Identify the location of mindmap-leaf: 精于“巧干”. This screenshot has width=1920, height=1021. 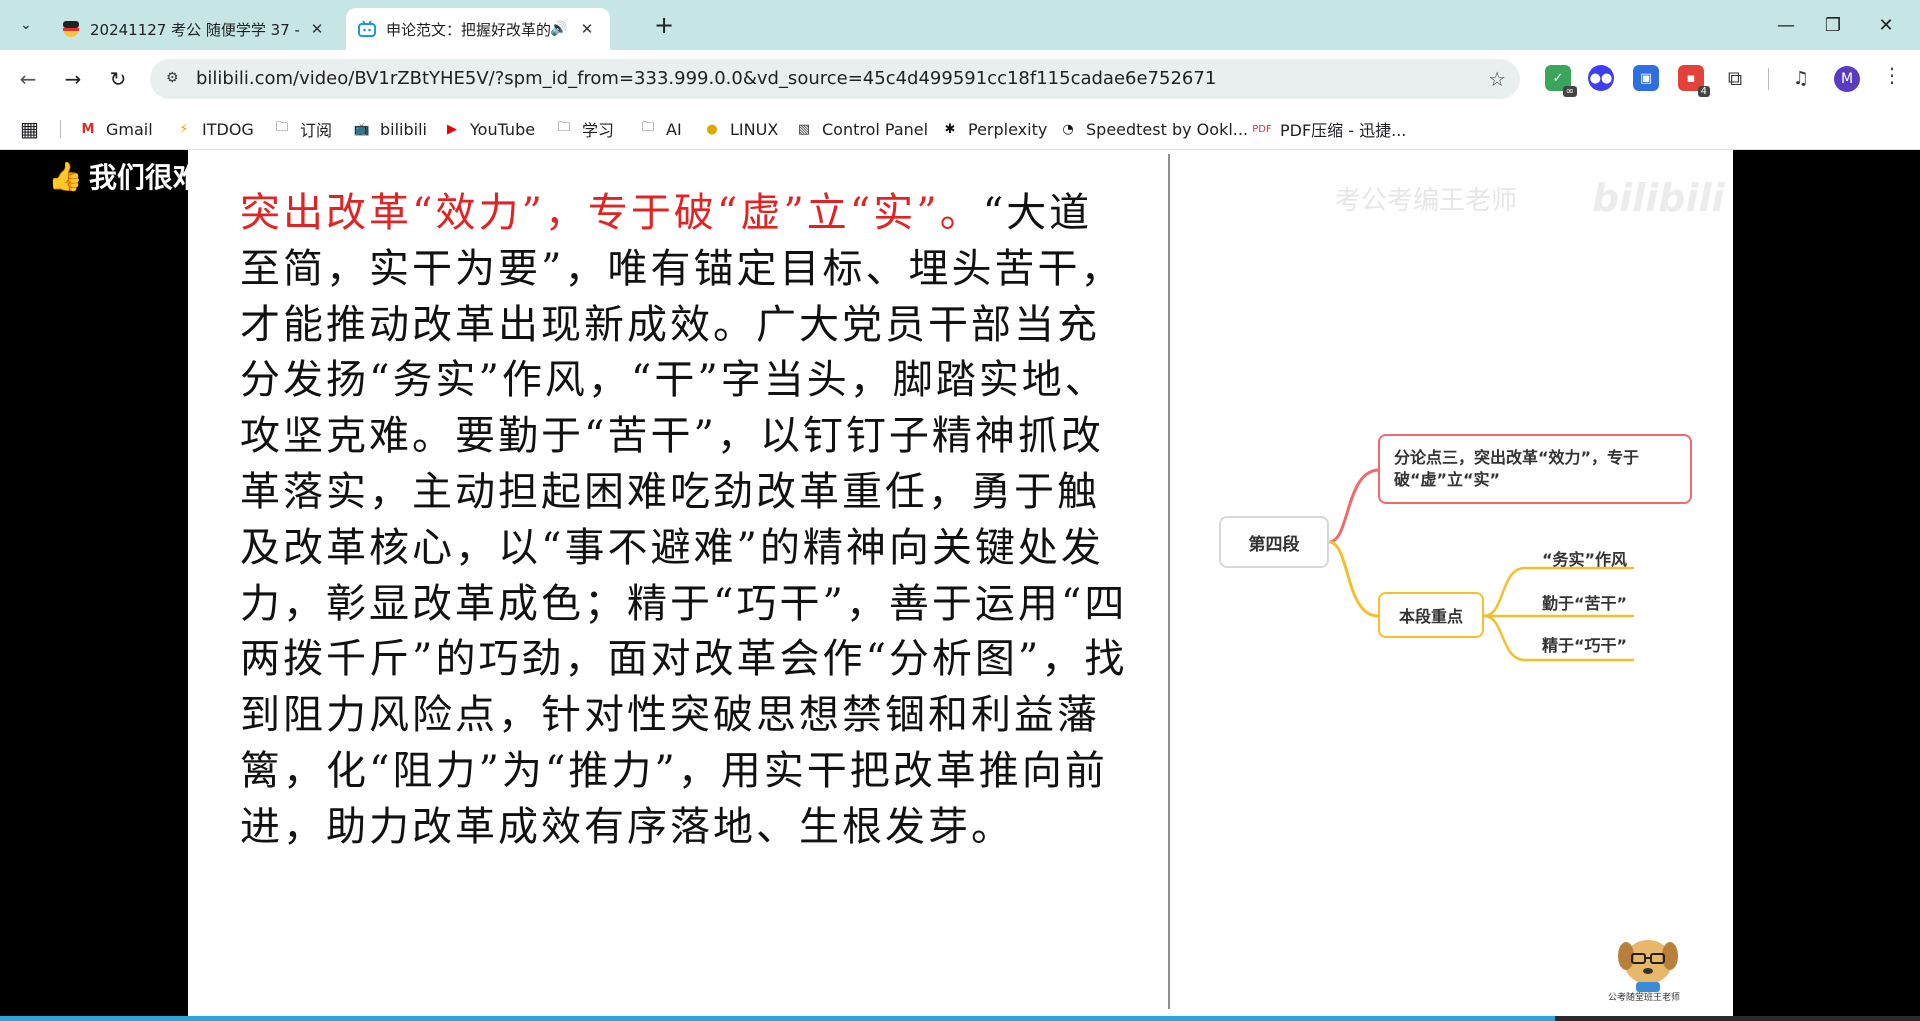
(1585, 645).